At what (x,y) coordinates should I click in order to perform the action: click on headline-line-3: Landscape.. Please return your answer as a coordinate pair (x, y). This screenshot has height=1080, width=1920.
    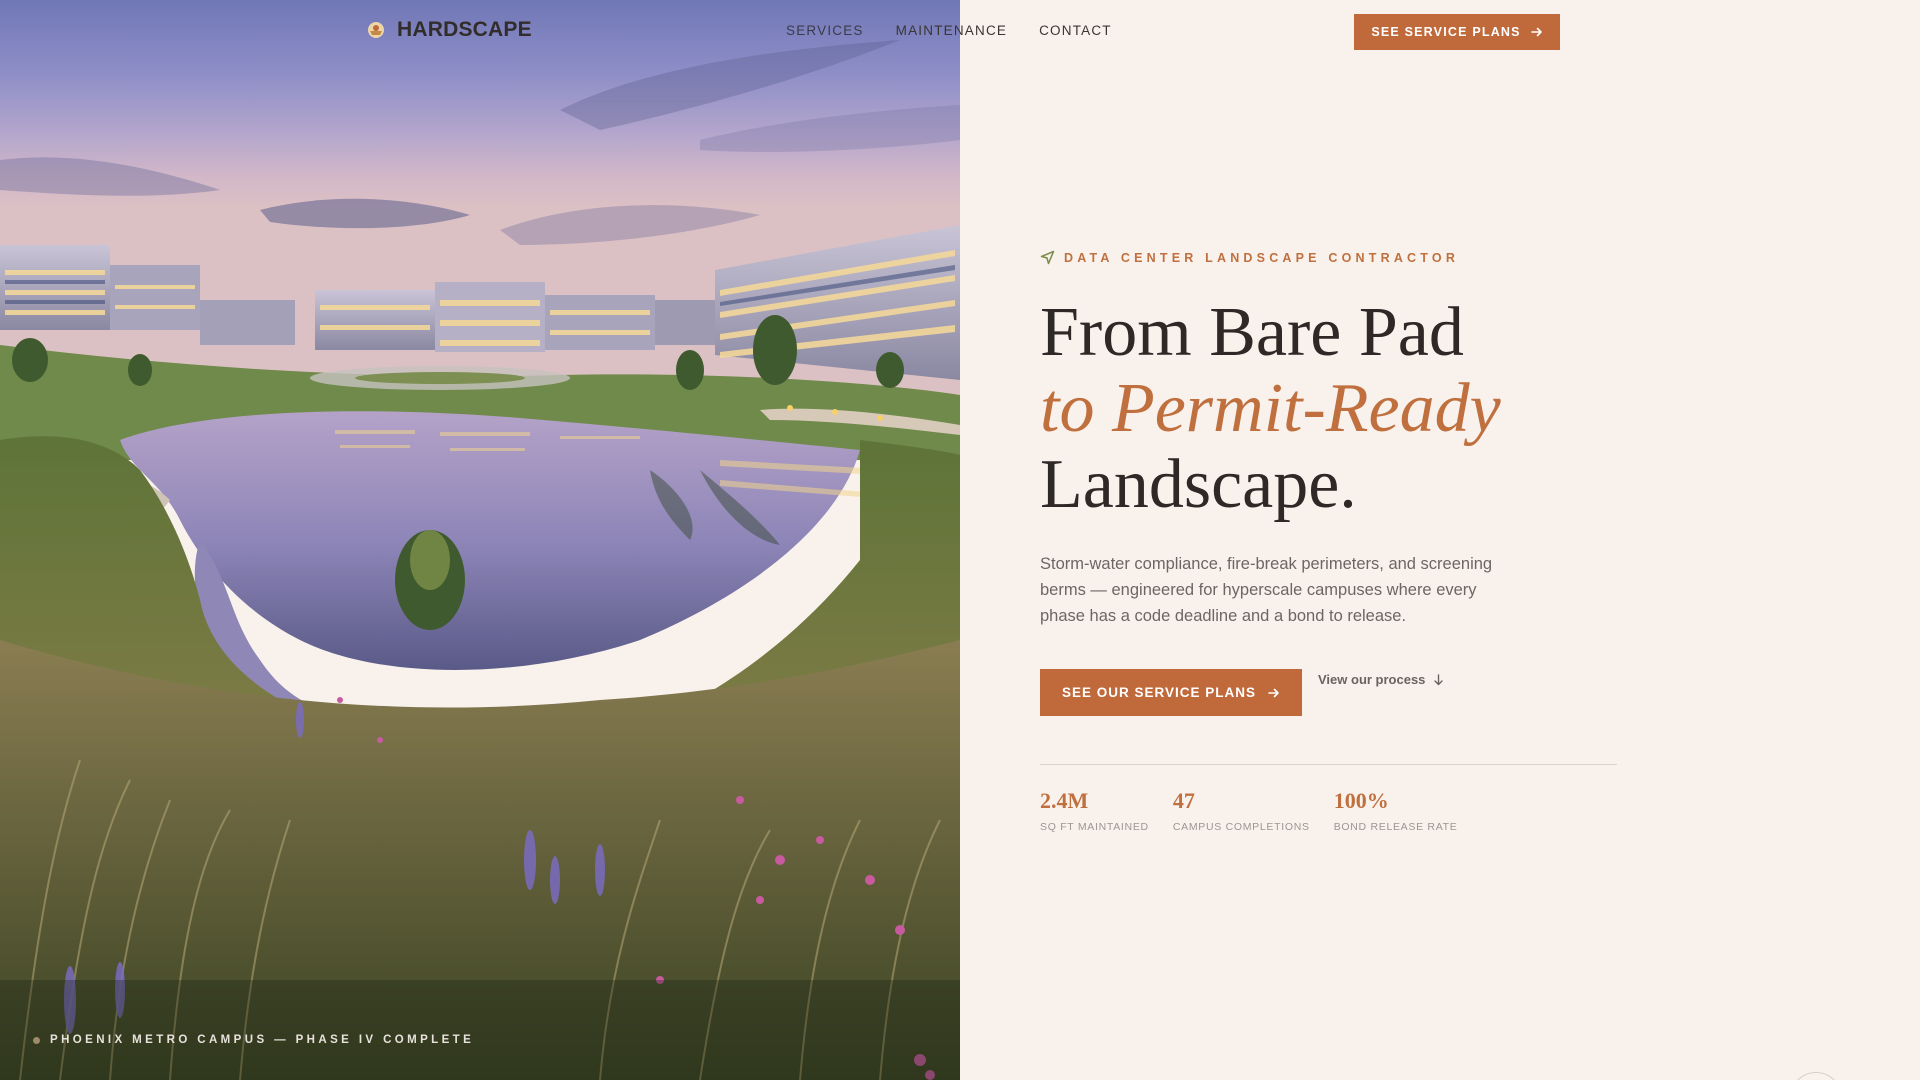
    Looking at the image, I should click on (1198, 484).